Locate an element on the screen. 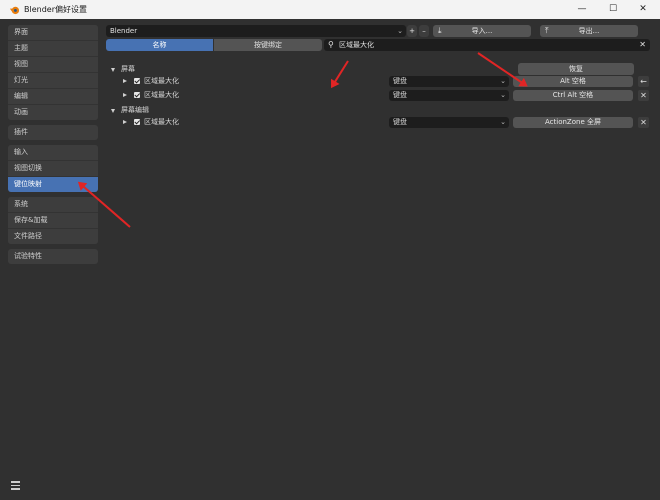  close-icon: ✕ is located at coordinates (643, 9).